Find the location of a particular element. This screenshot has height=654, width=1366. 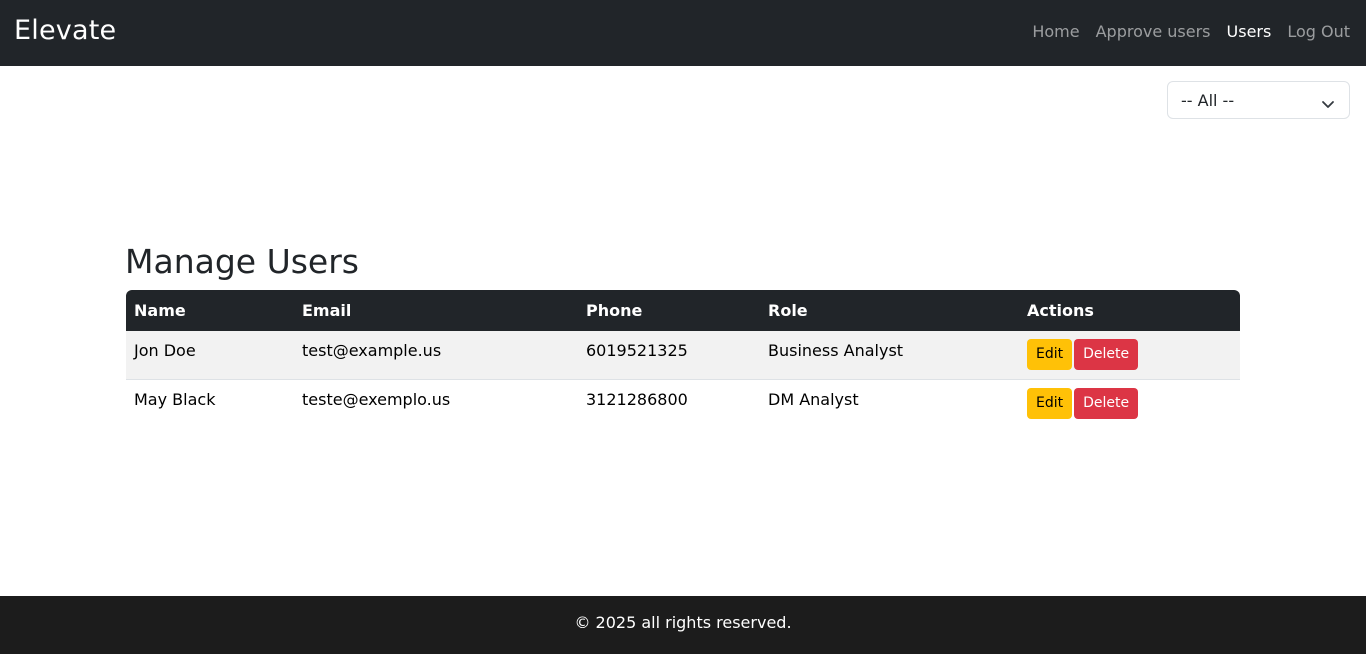

column-header-actions: Actions is located at coordinates (1060, 310).